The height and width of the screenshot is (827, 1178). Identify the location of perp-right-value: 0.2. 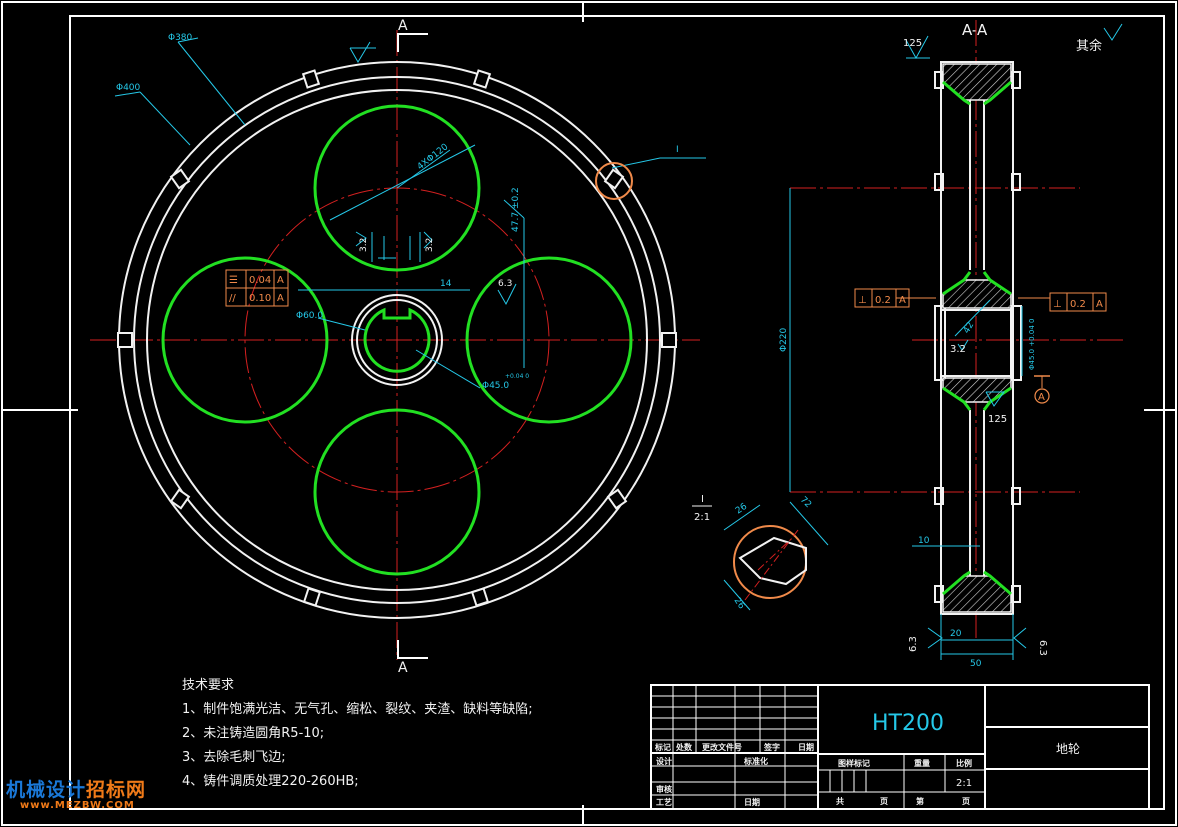
(1078, 304).